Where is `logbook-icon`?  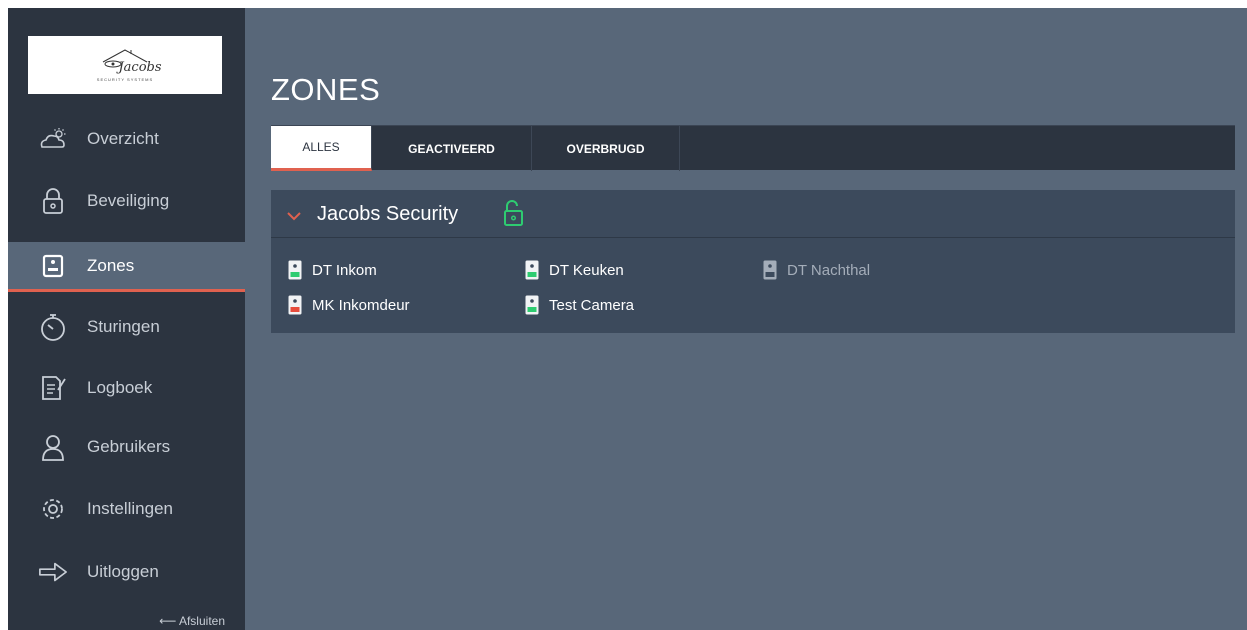 logbook-icon is located at coordinates (53, 388).